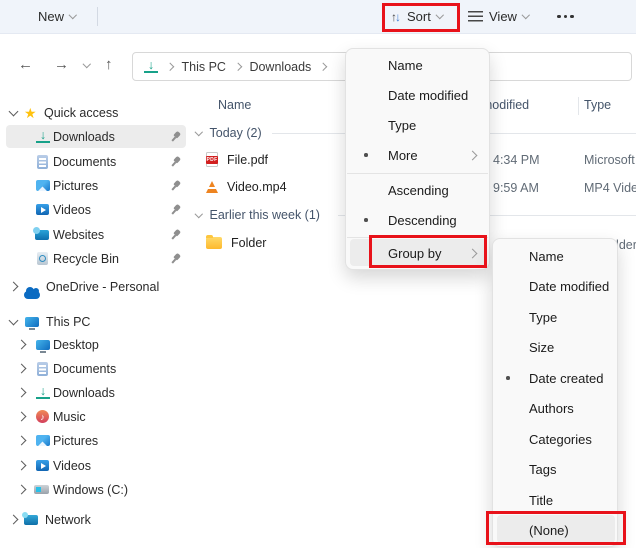  What do you see at coordinates (109, 64) in the screenshot?
I see `up-button: ↑` at bounding box center [109, 64].